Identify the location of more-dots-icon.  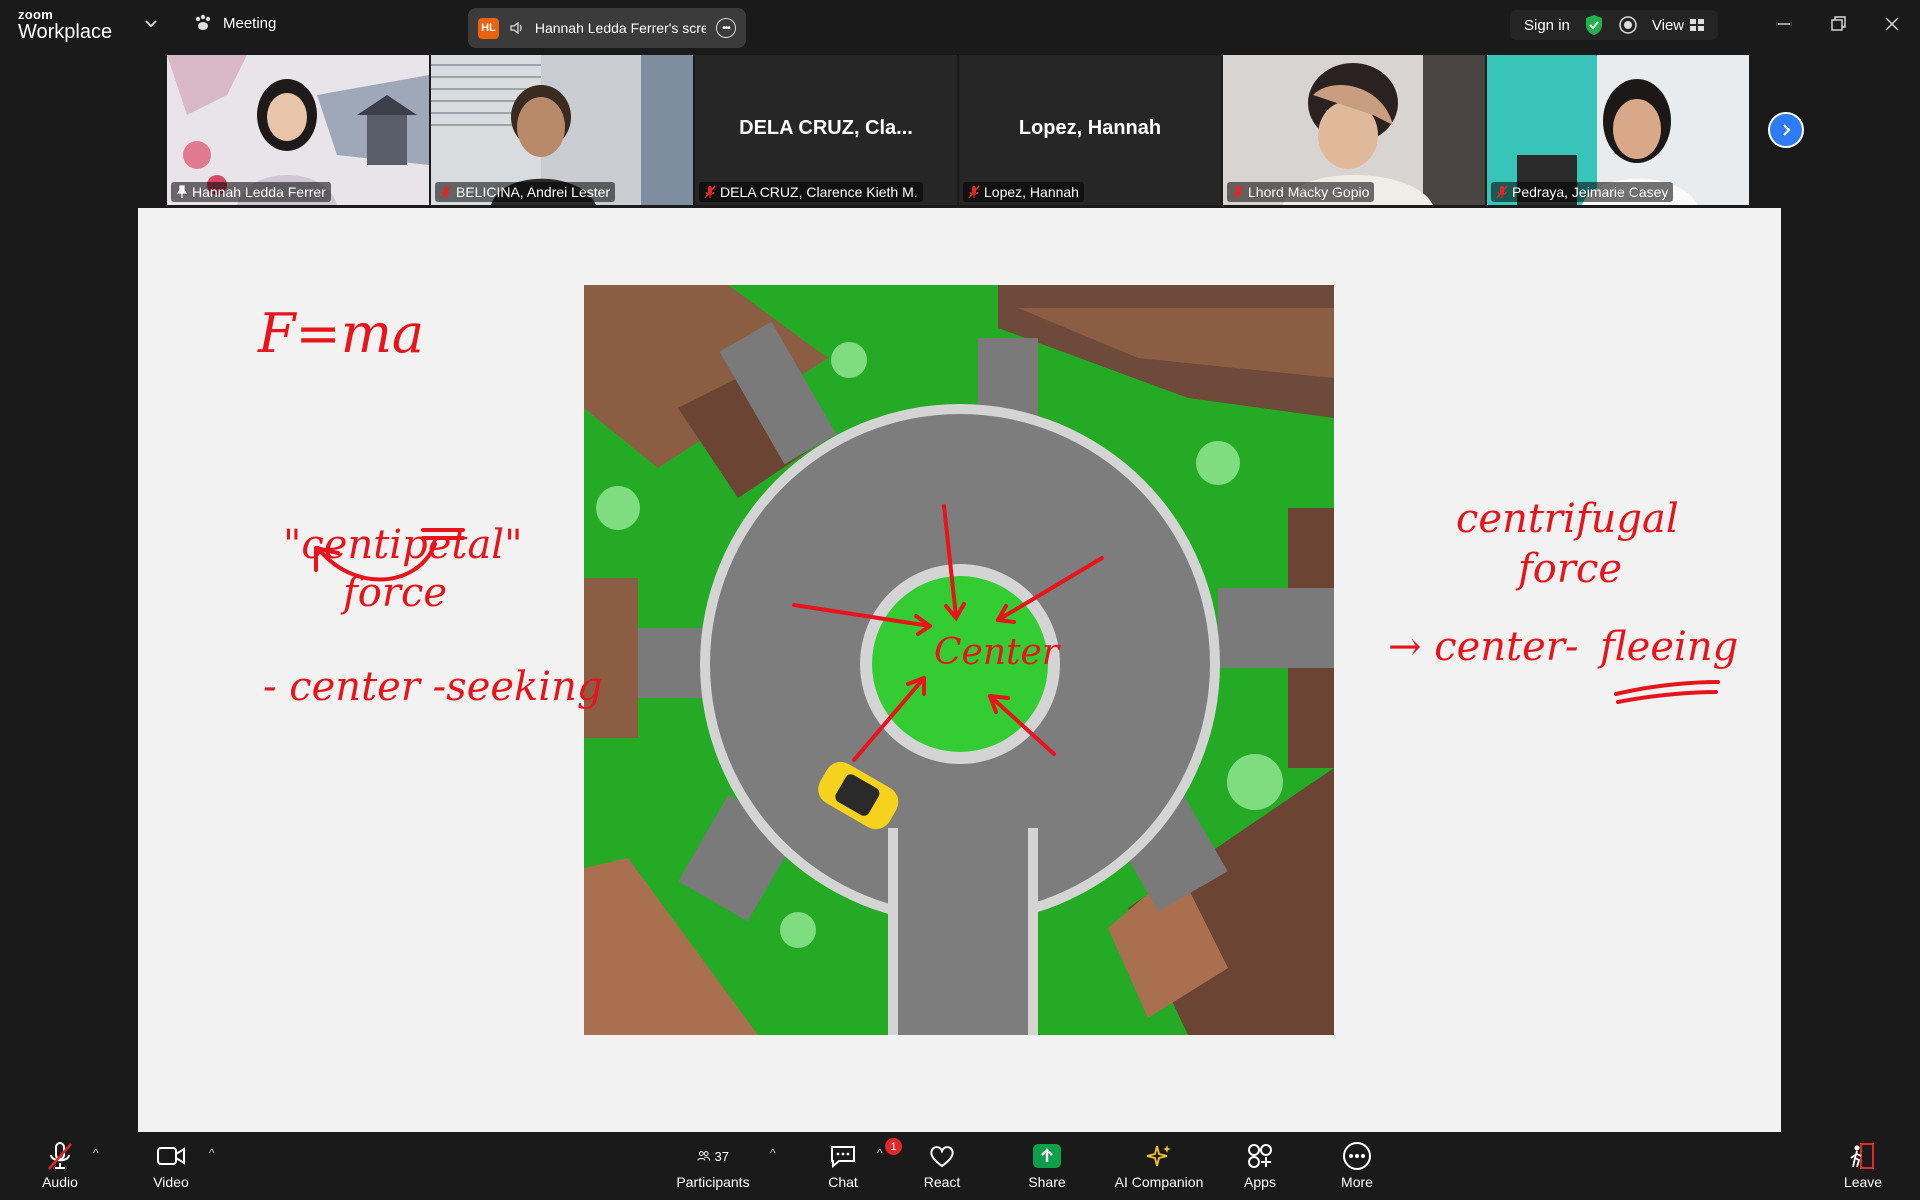
(1357, 1156).